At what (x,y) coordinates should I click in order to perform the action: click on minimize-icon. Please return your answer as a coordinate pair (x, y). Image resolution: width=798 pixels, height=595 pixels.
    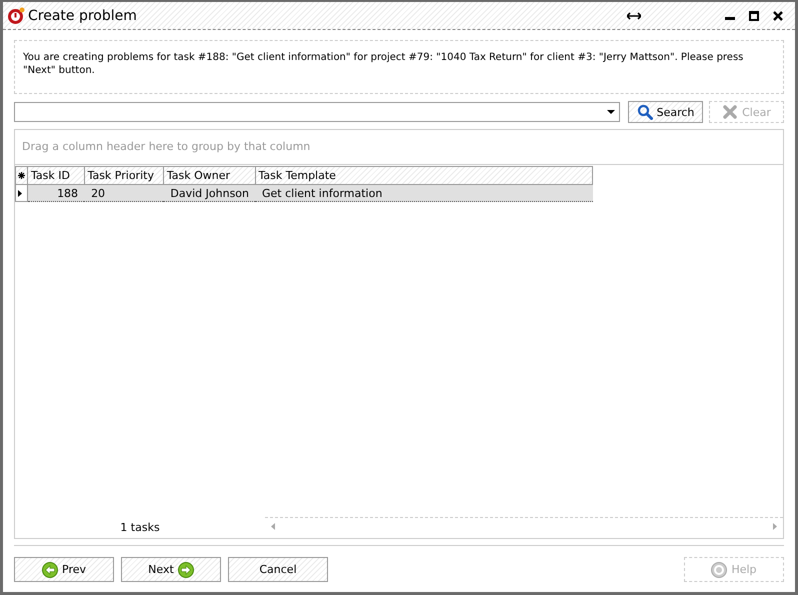
    Looking at the image, I should click on (730, 18).